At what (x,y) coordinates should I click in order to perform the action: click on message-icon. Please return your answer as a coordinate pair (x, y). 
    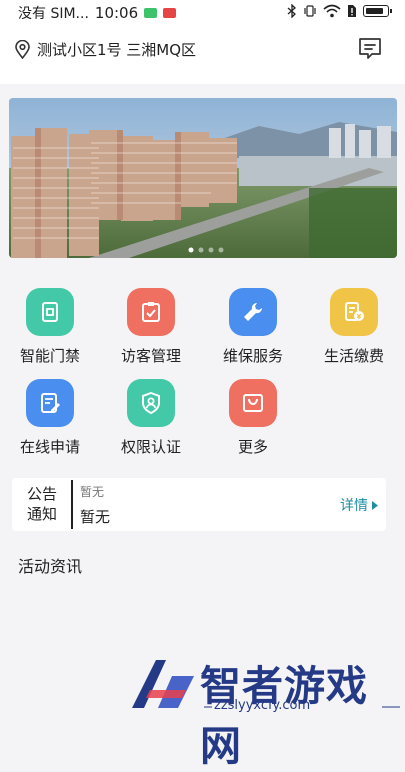
    Looking at the image, I should click on (370, 49).